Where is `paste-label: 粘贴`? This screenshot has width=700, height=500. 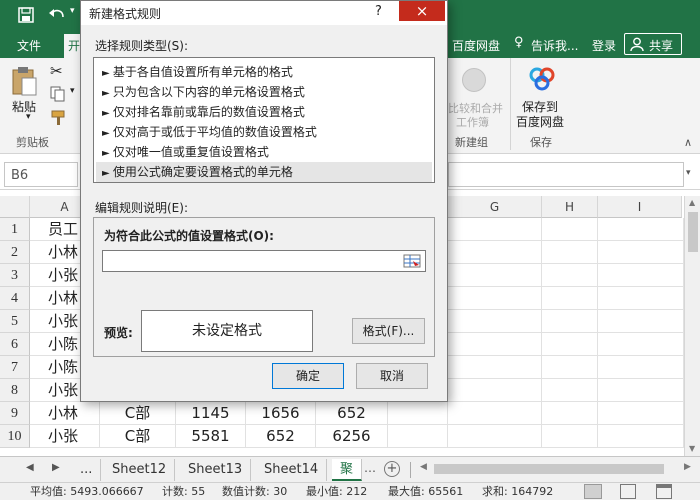 paste-label: 粘贴 is located at coordinates (24, 106).